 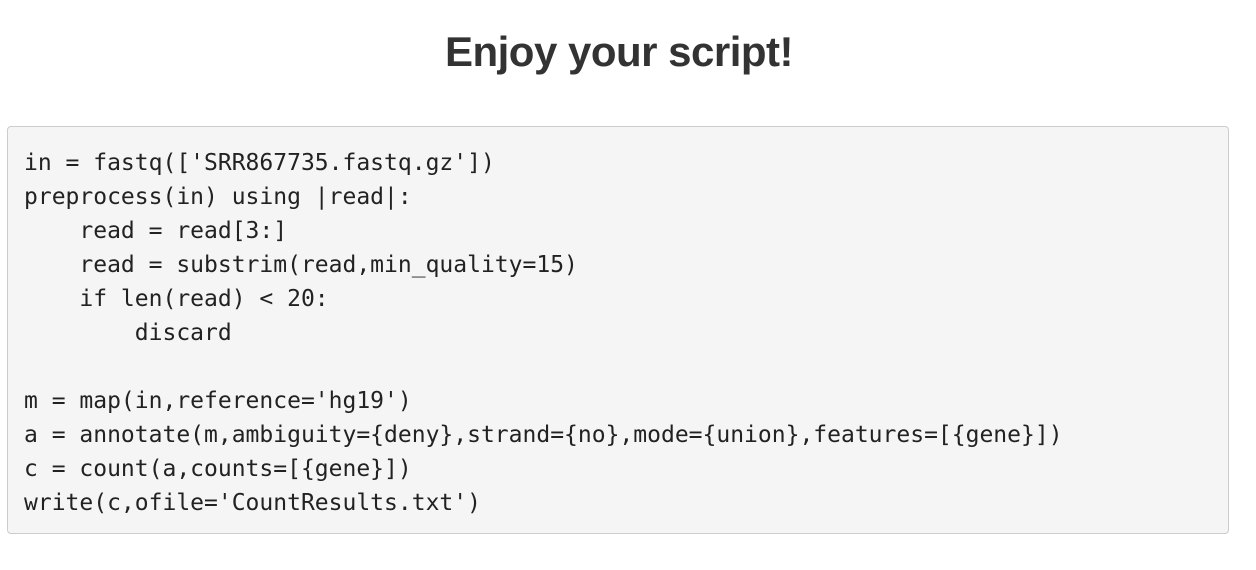 I want to click on code-line-4: read = substrim(read,min_quality=15), so click(x=301, y=265).